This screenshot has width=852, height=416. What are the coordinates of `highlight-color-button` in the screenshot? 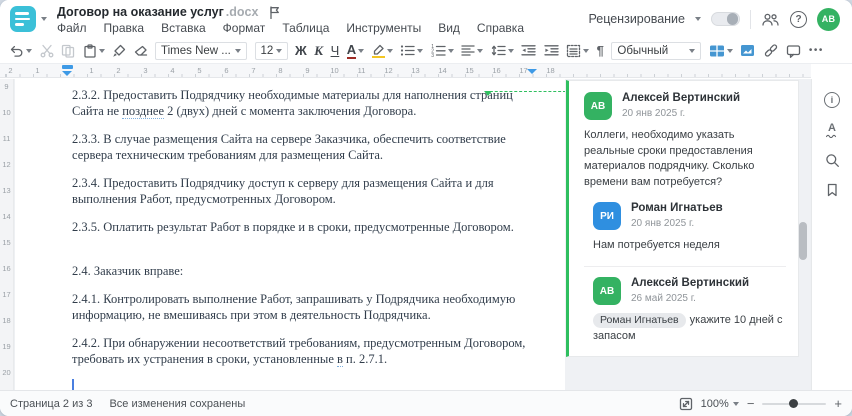 It's located at (382, 51).